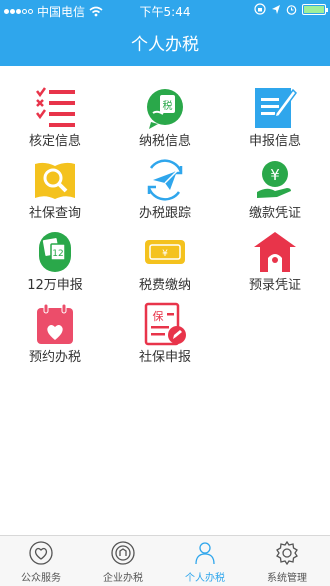 The image size is (330, 586). I want to click on battery-icon, so click(315, 9).